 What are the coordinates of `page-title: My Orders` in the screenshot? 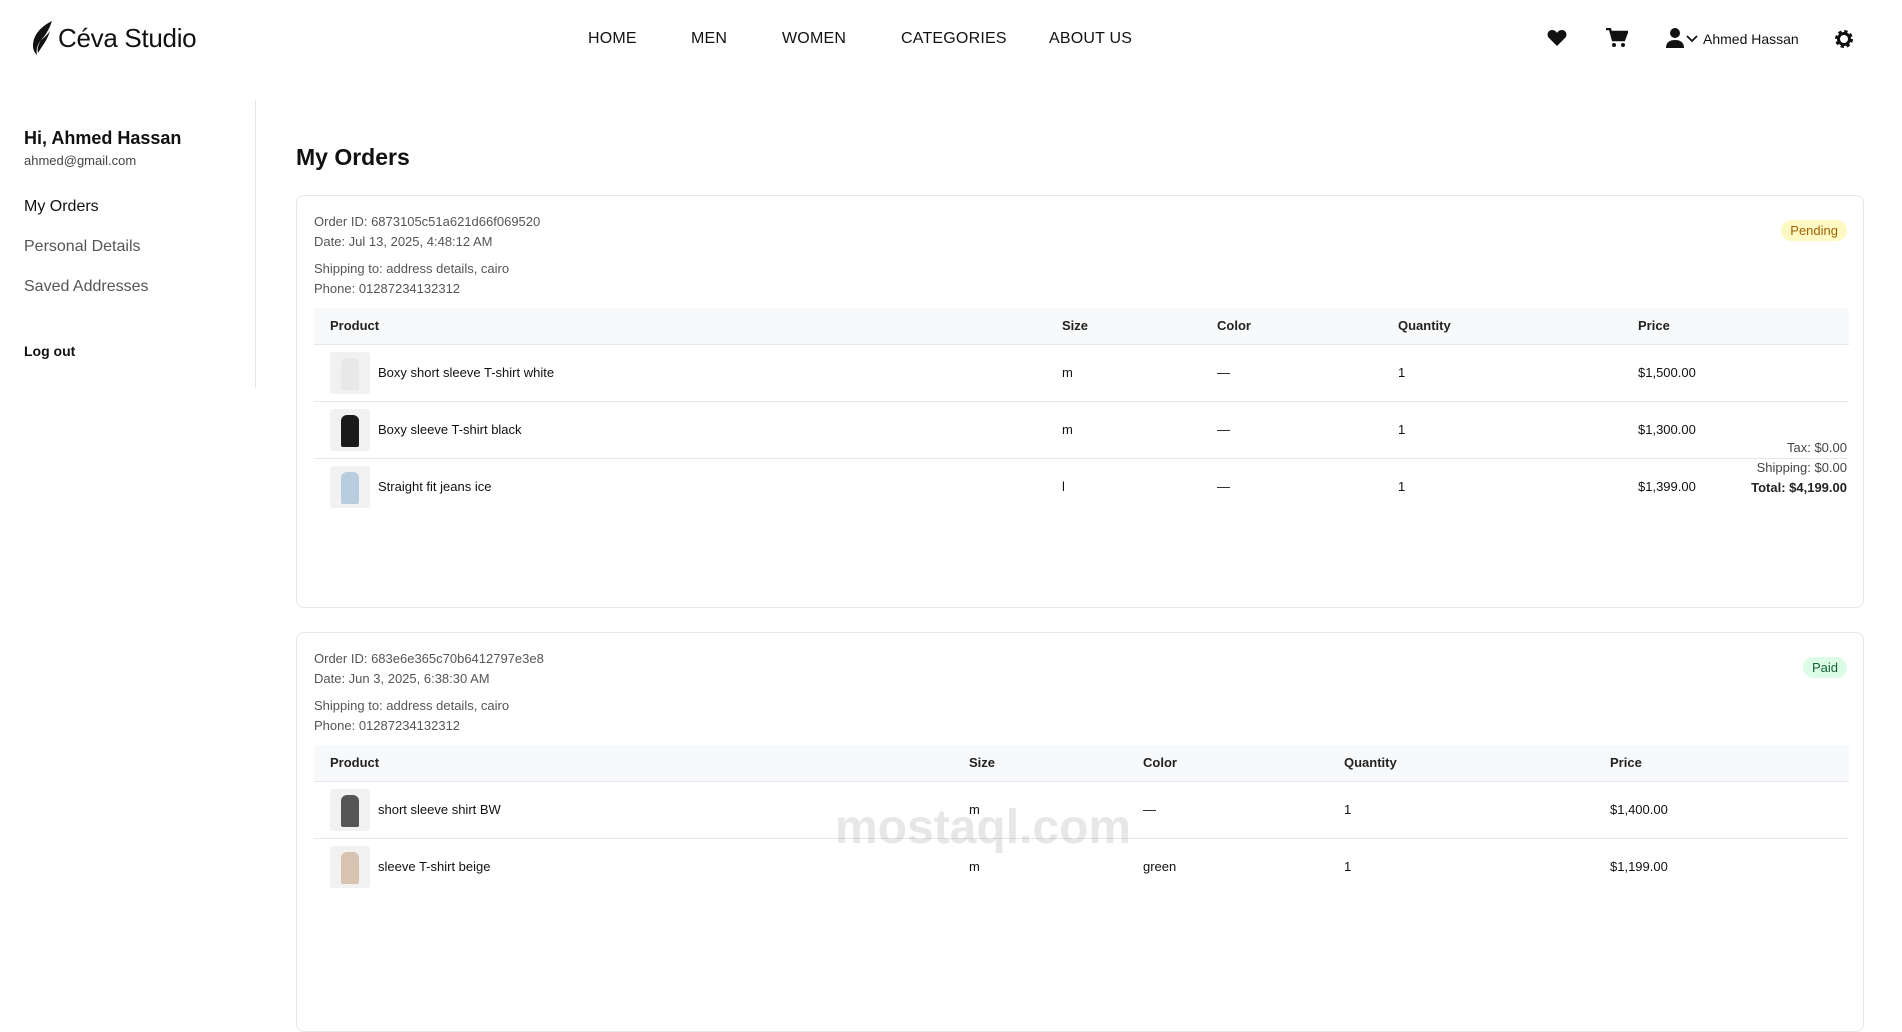 It's located at (353, 157).